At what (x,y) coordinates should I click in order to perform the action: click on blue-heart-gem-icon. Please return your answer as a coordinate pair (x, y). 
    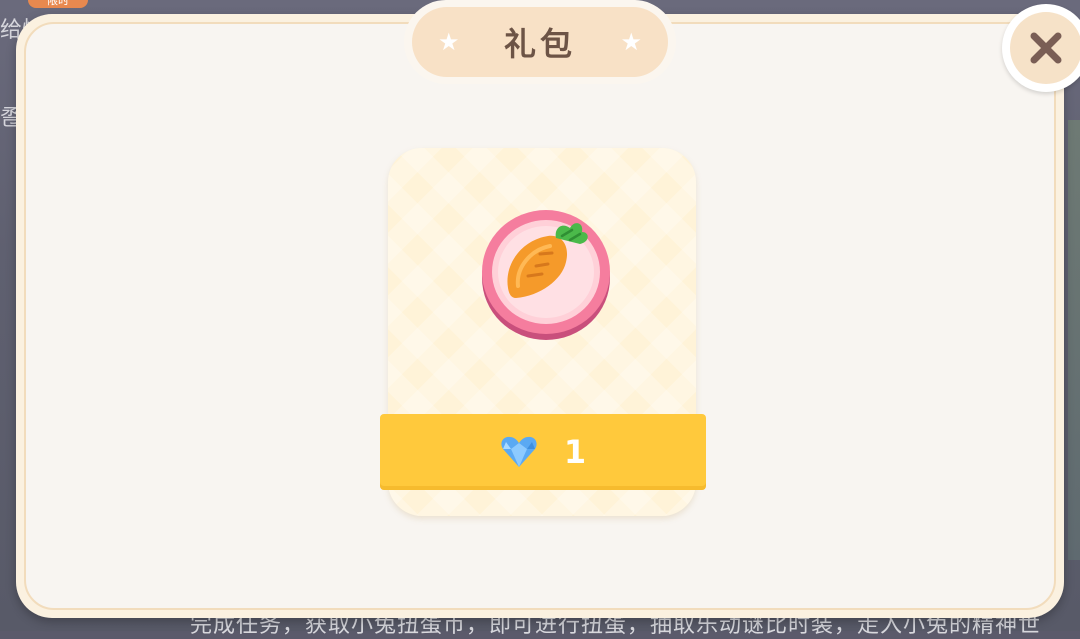
    Looking at the image, I should click on (519, 451).